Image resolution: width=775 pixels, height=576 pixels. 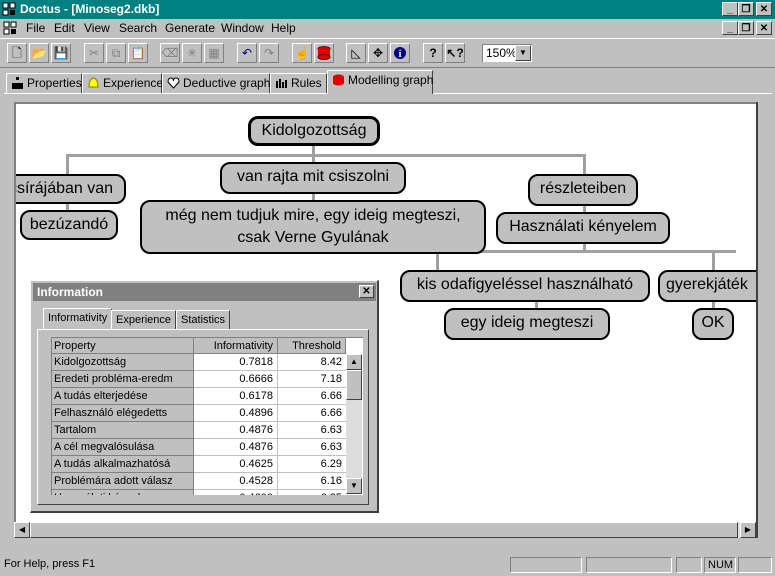 I want to click on tab-deductive-graph: Deductive graph, so click(x=216, y=83).